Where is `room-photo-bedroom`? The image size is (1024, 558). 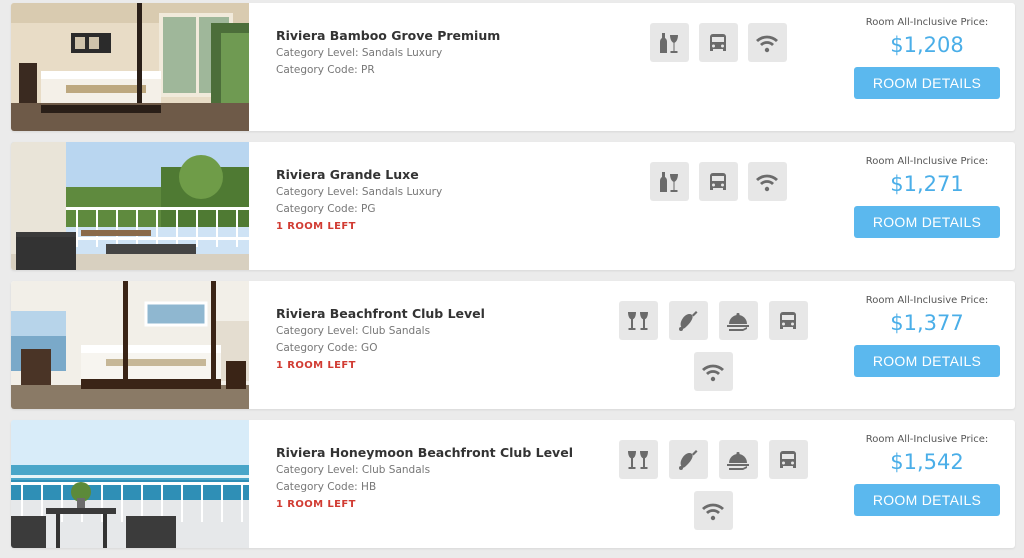
room-photo-bedroom is located at coordinates (130, 67).